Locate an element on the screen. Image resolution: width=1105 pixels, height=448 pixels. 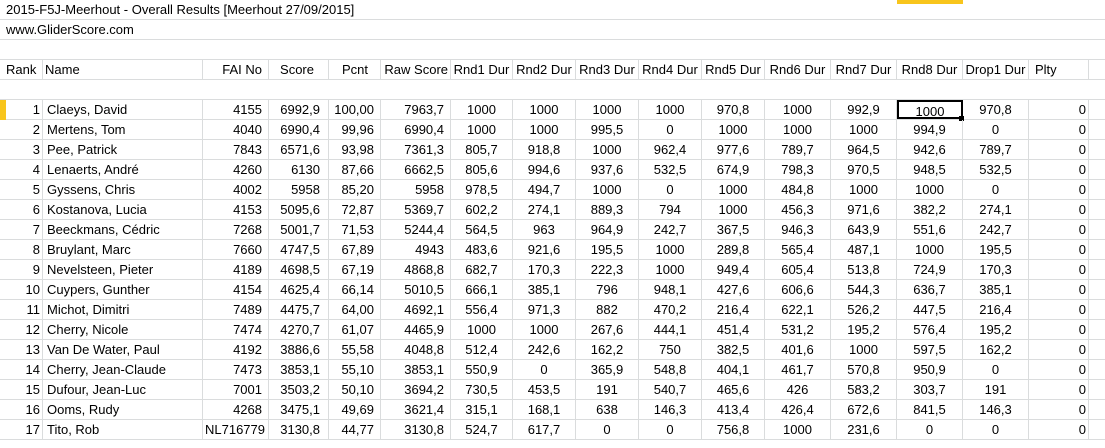
table-cell: 6990,4 is located at coordinates (416, 129).